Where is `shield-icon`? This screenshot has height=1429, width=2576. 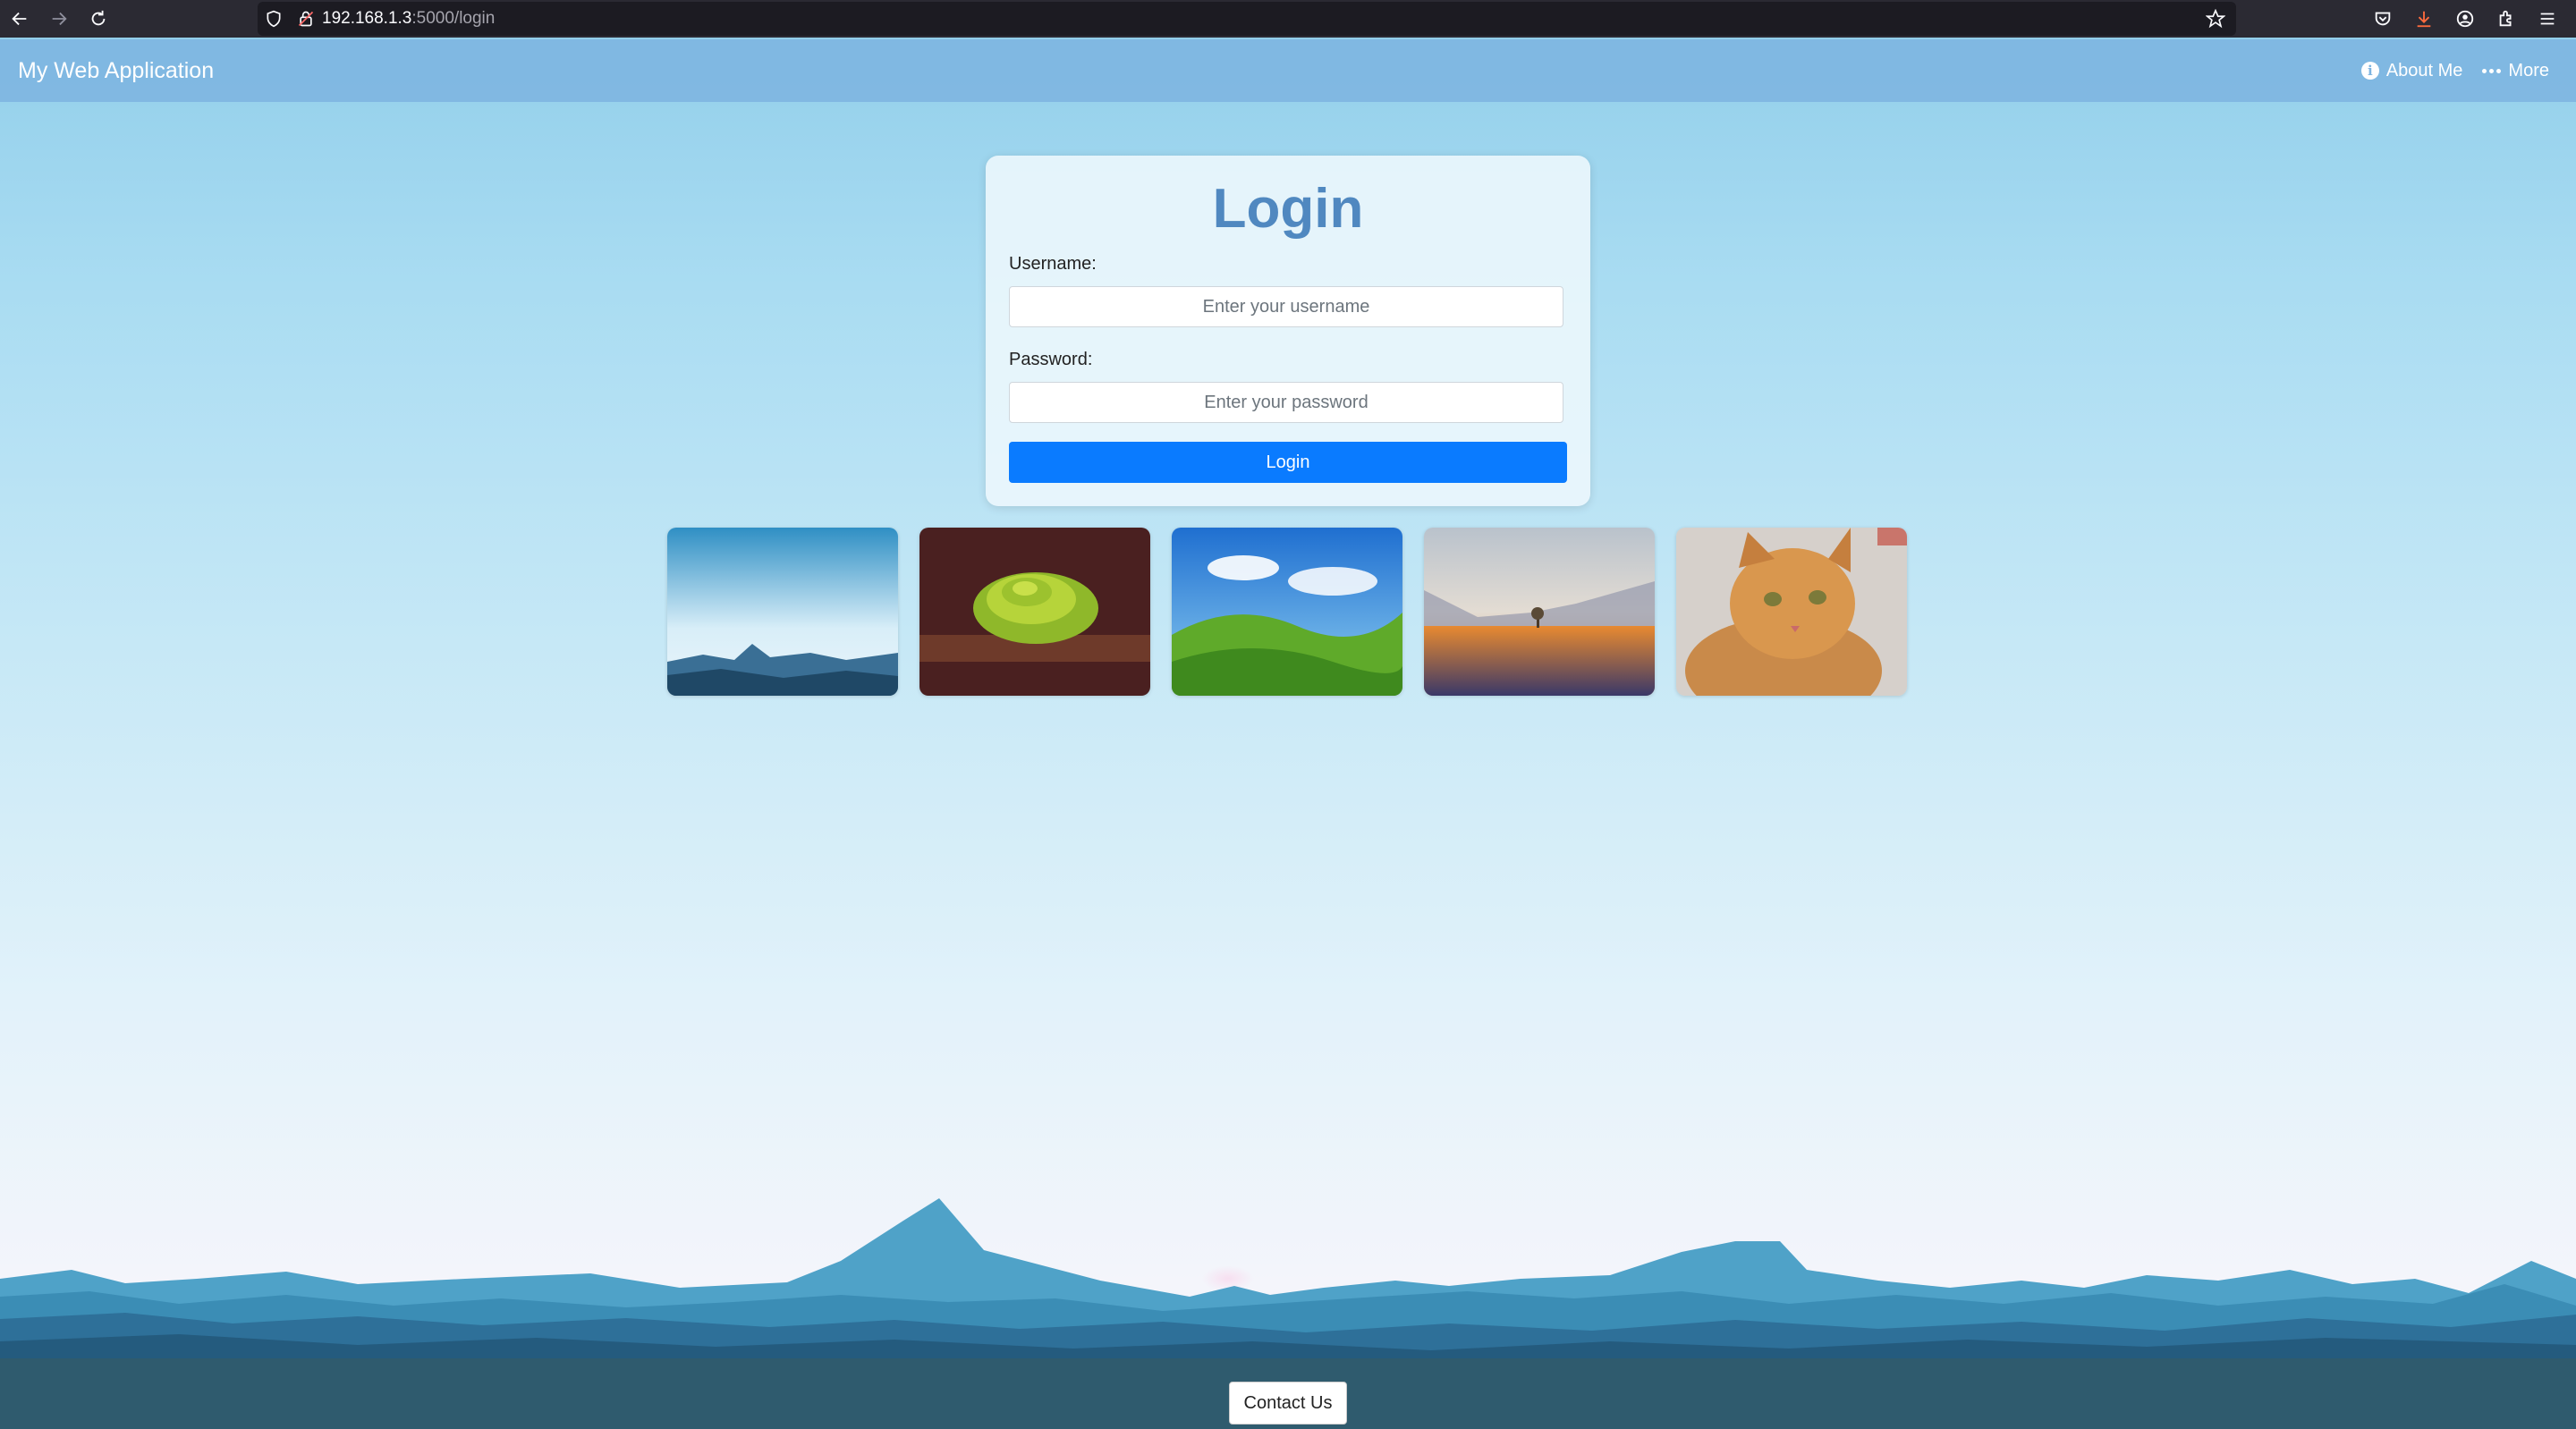
shield-icon is located at coordinates (274, 19).